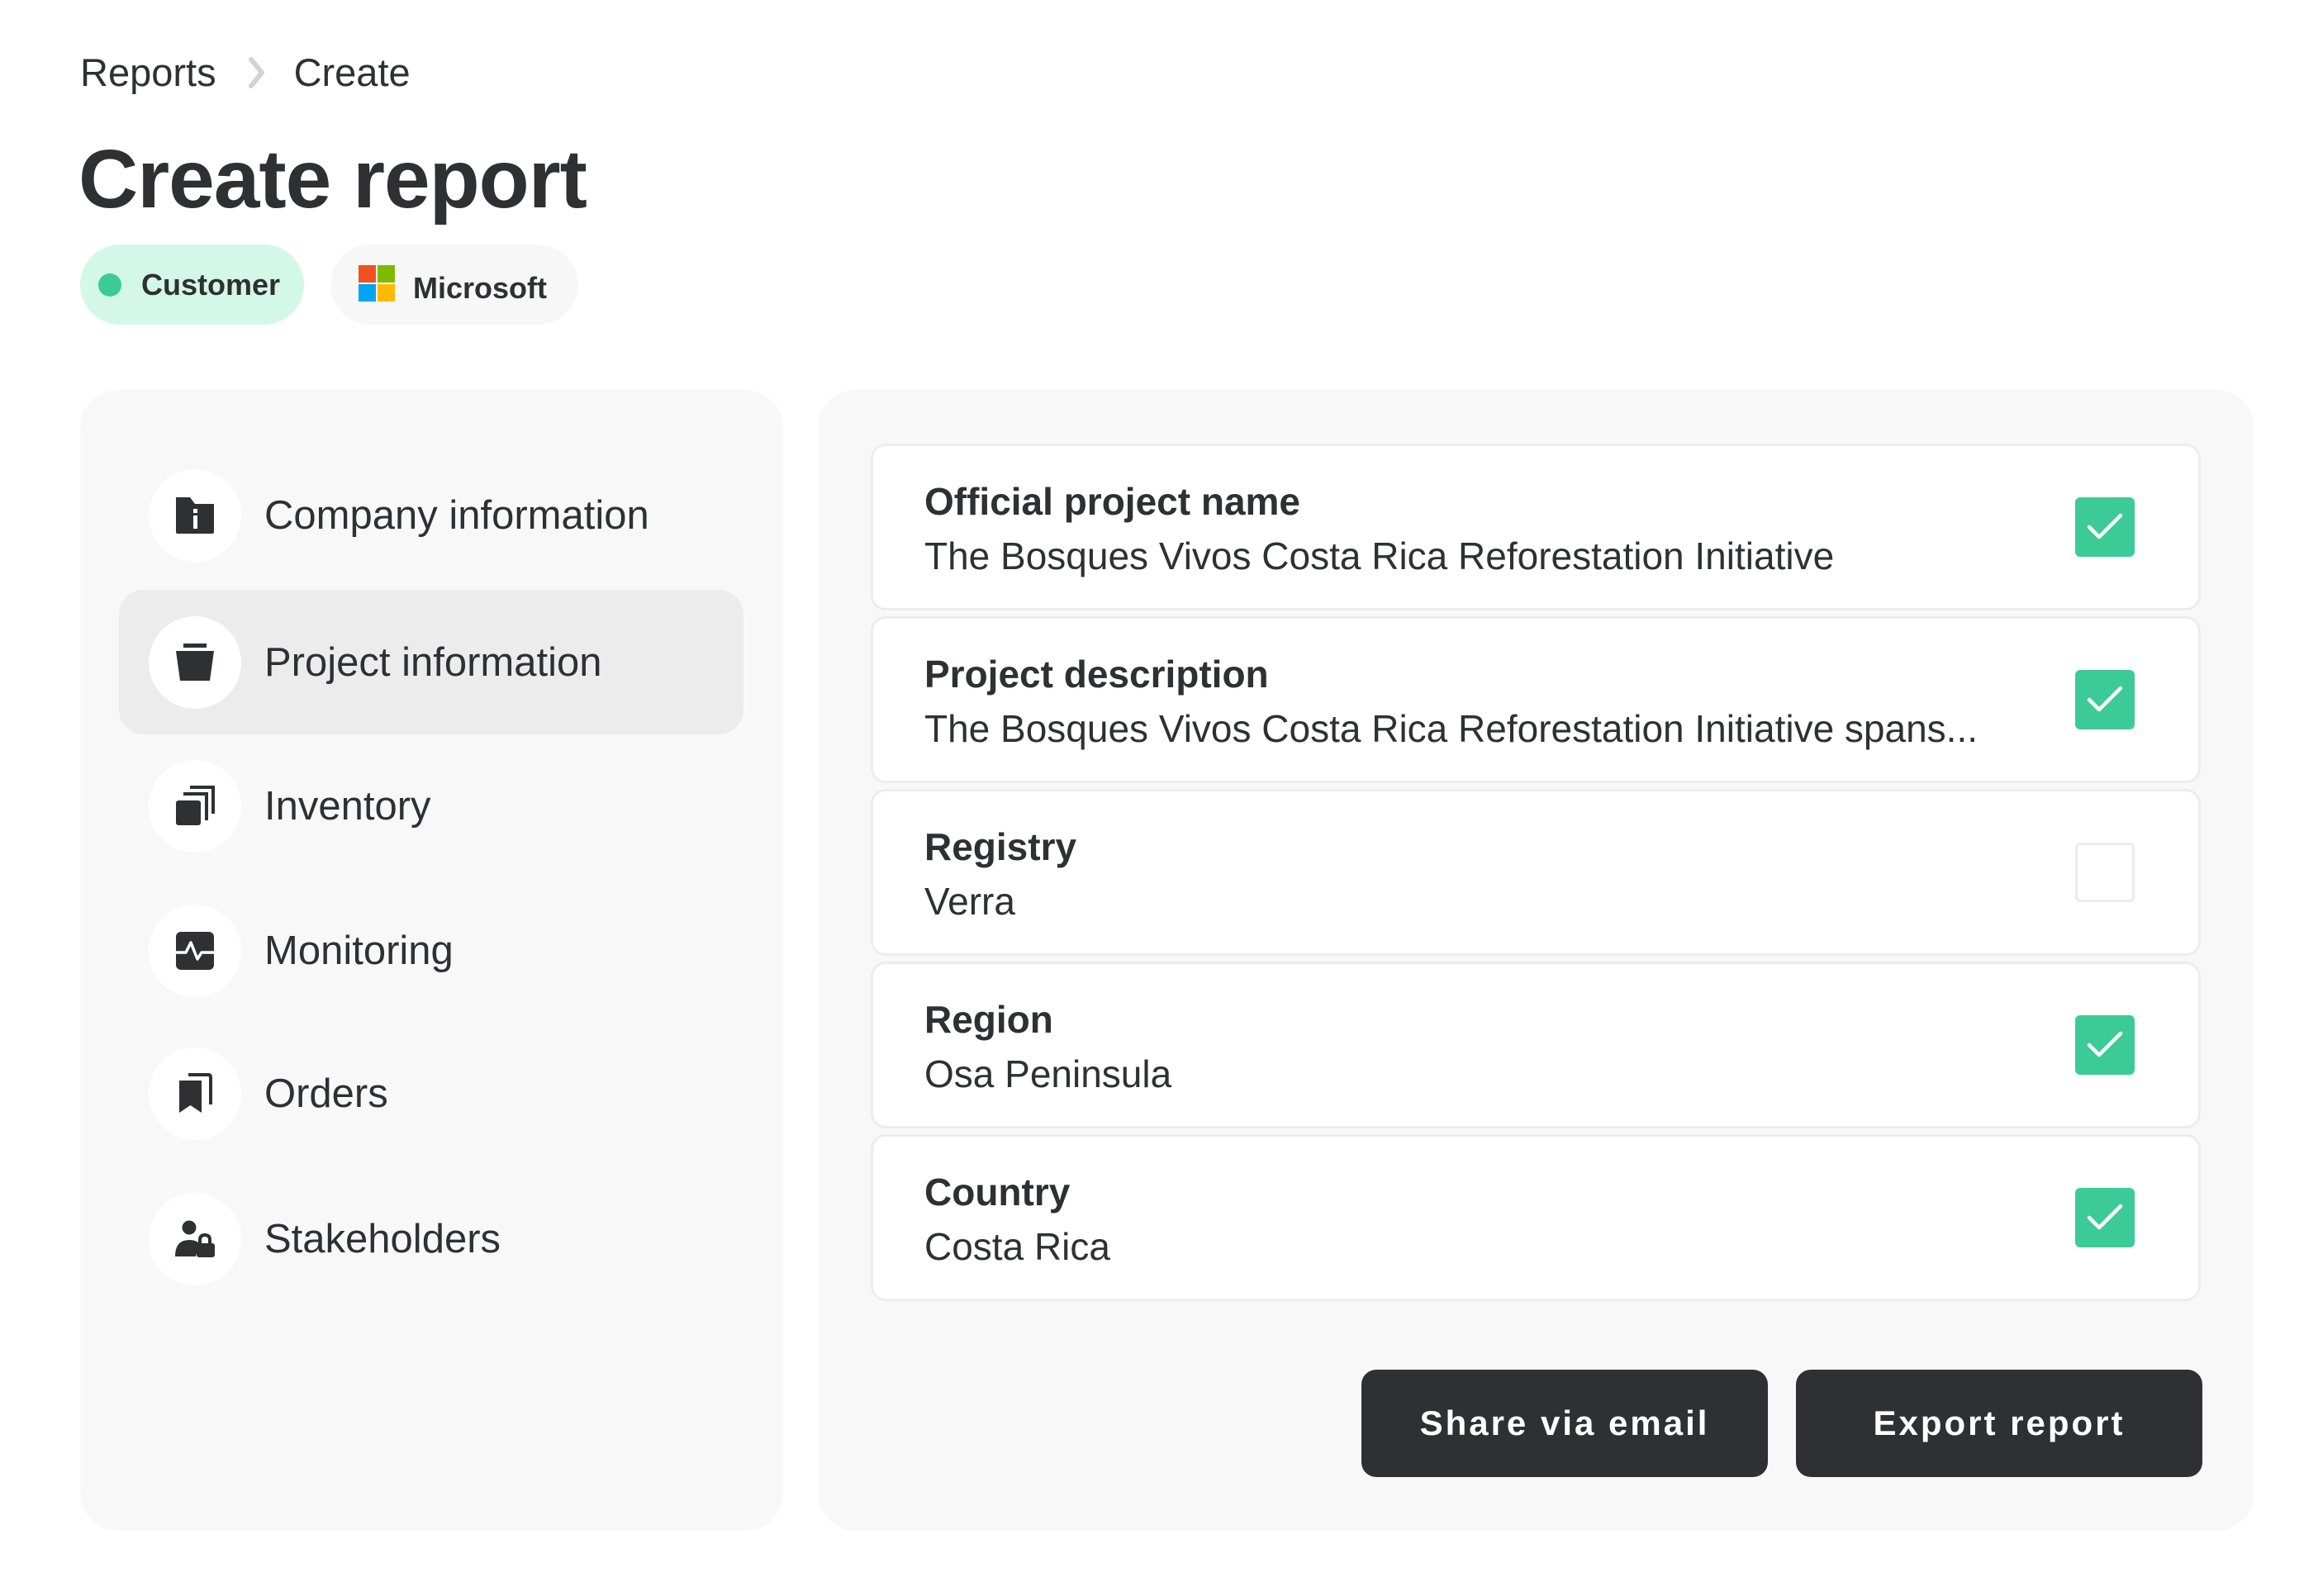 Image resolution: width=2323 pixels, height=1596 pixels. I want to click on bucket-icon, so click(195, 662).